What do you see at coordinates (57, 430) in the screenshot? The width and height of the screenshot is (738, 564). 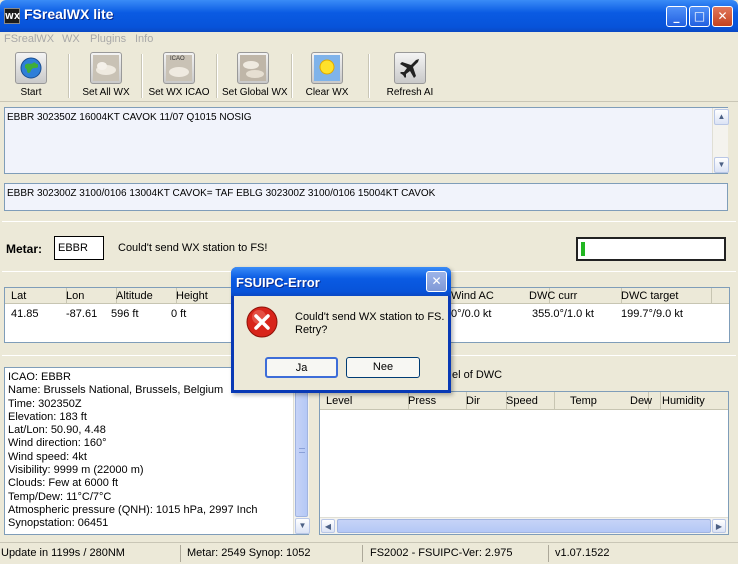 I see `station-info-line: Lat/Lon: 50.90, 4.48` at bounding box center [57, 430].